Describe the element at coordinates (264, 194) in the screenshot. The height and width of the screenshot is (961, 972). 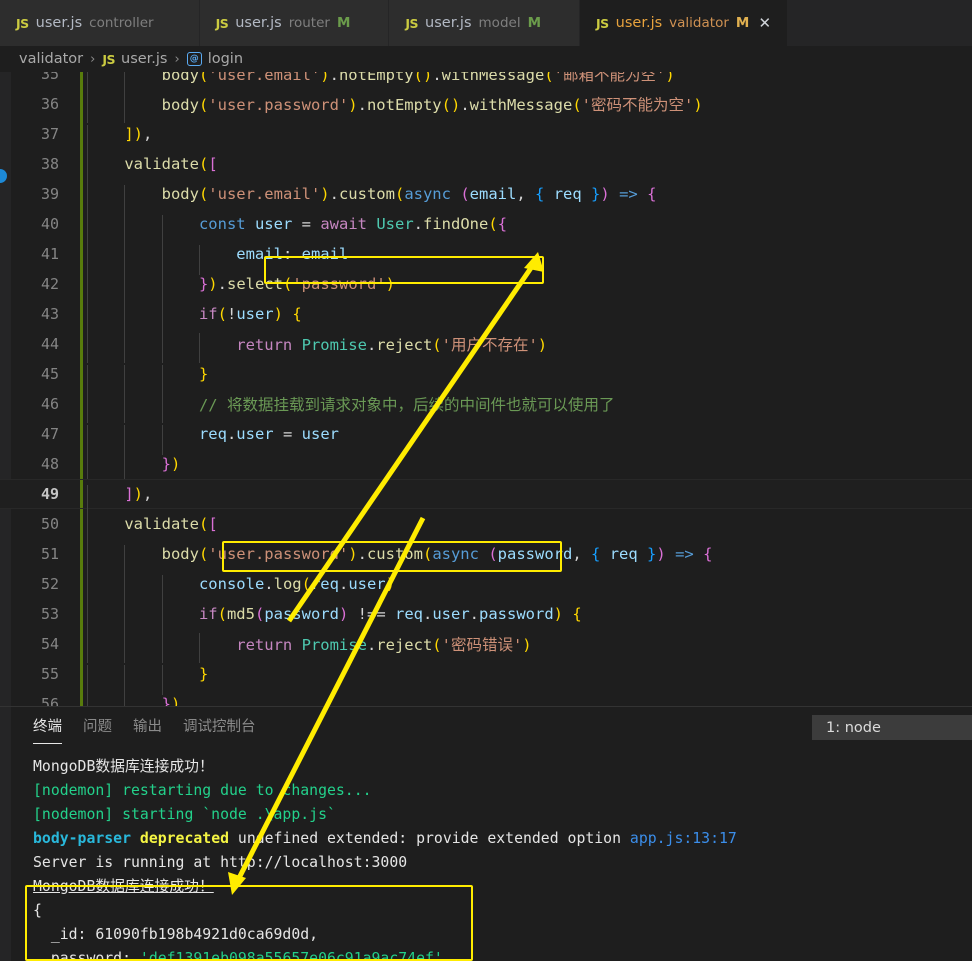
I see `code-token: 'user.email'` at that location.